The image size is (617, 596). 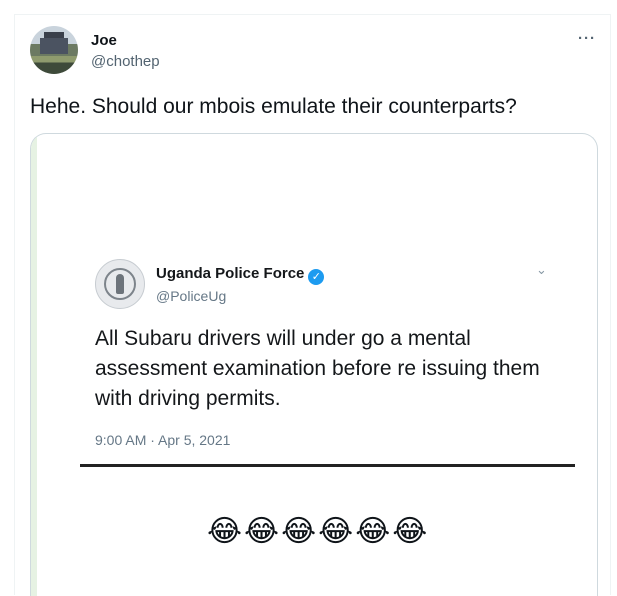 I want to click on author-avatar, so click(x=54, y=50).